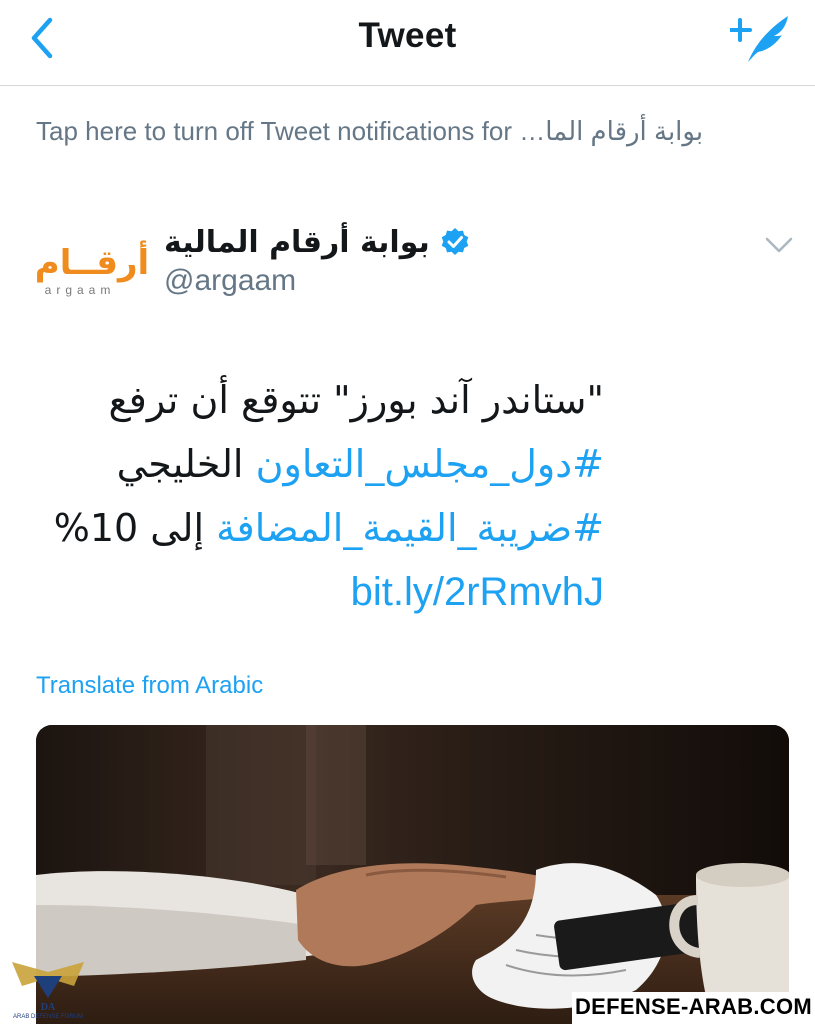 This screenshot has height=1025, width=815. Describe the element at coordinates (129, 528) in the screenshot. I see `tweet-line-3-rest: إلى 10%` at that location.